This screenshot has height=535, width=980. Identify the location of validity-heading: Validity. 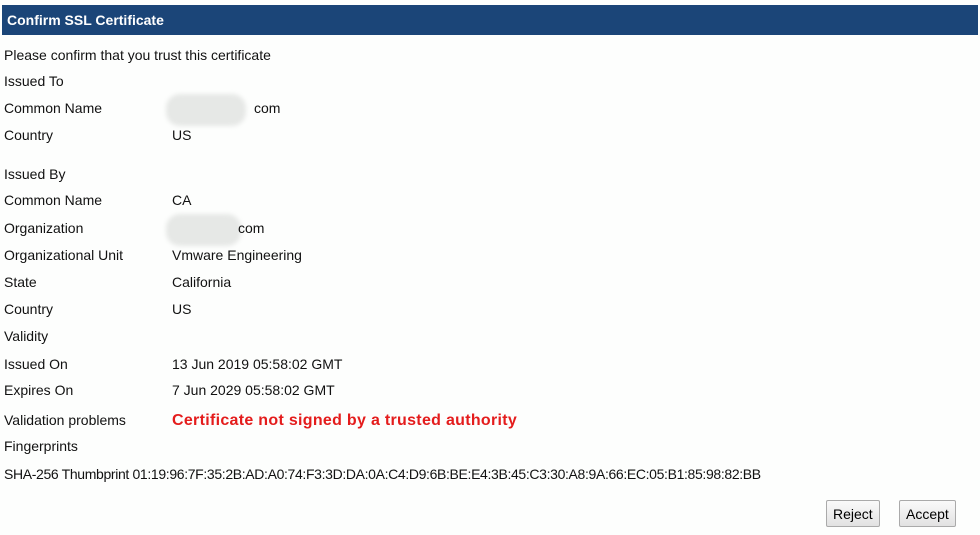
(26, 336).